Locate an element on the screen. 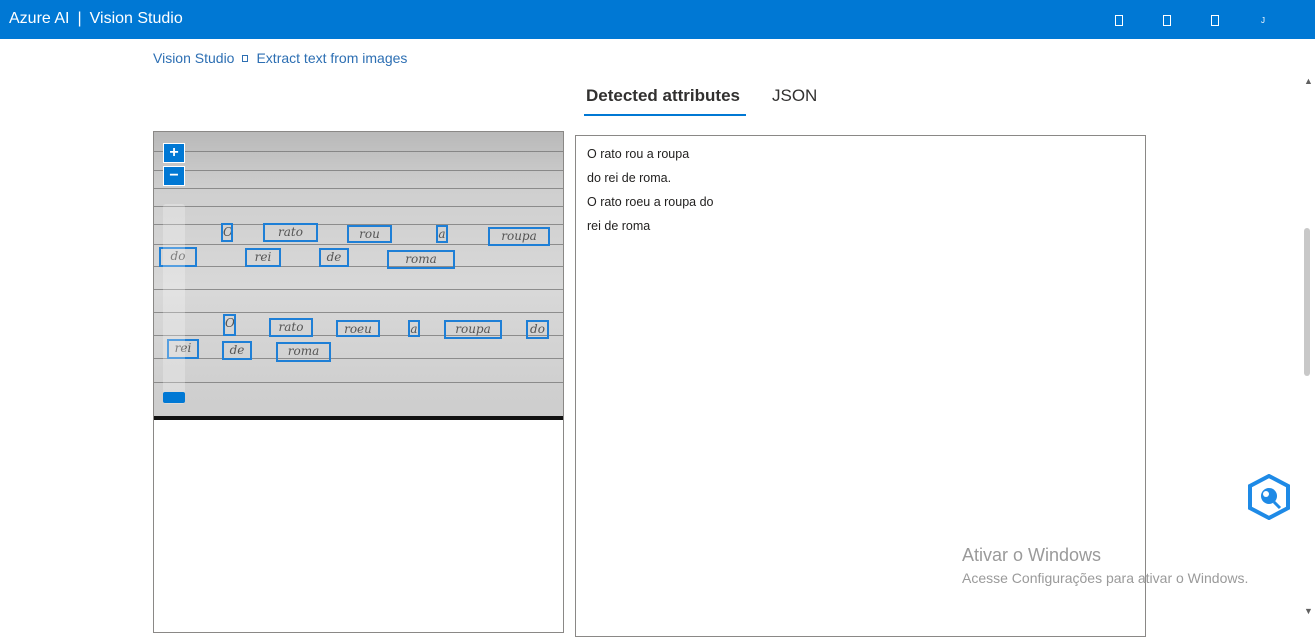 The height and width of the screenshot is (637, 1315). zoom-slider-thumb is located at coordinates (174, 397).